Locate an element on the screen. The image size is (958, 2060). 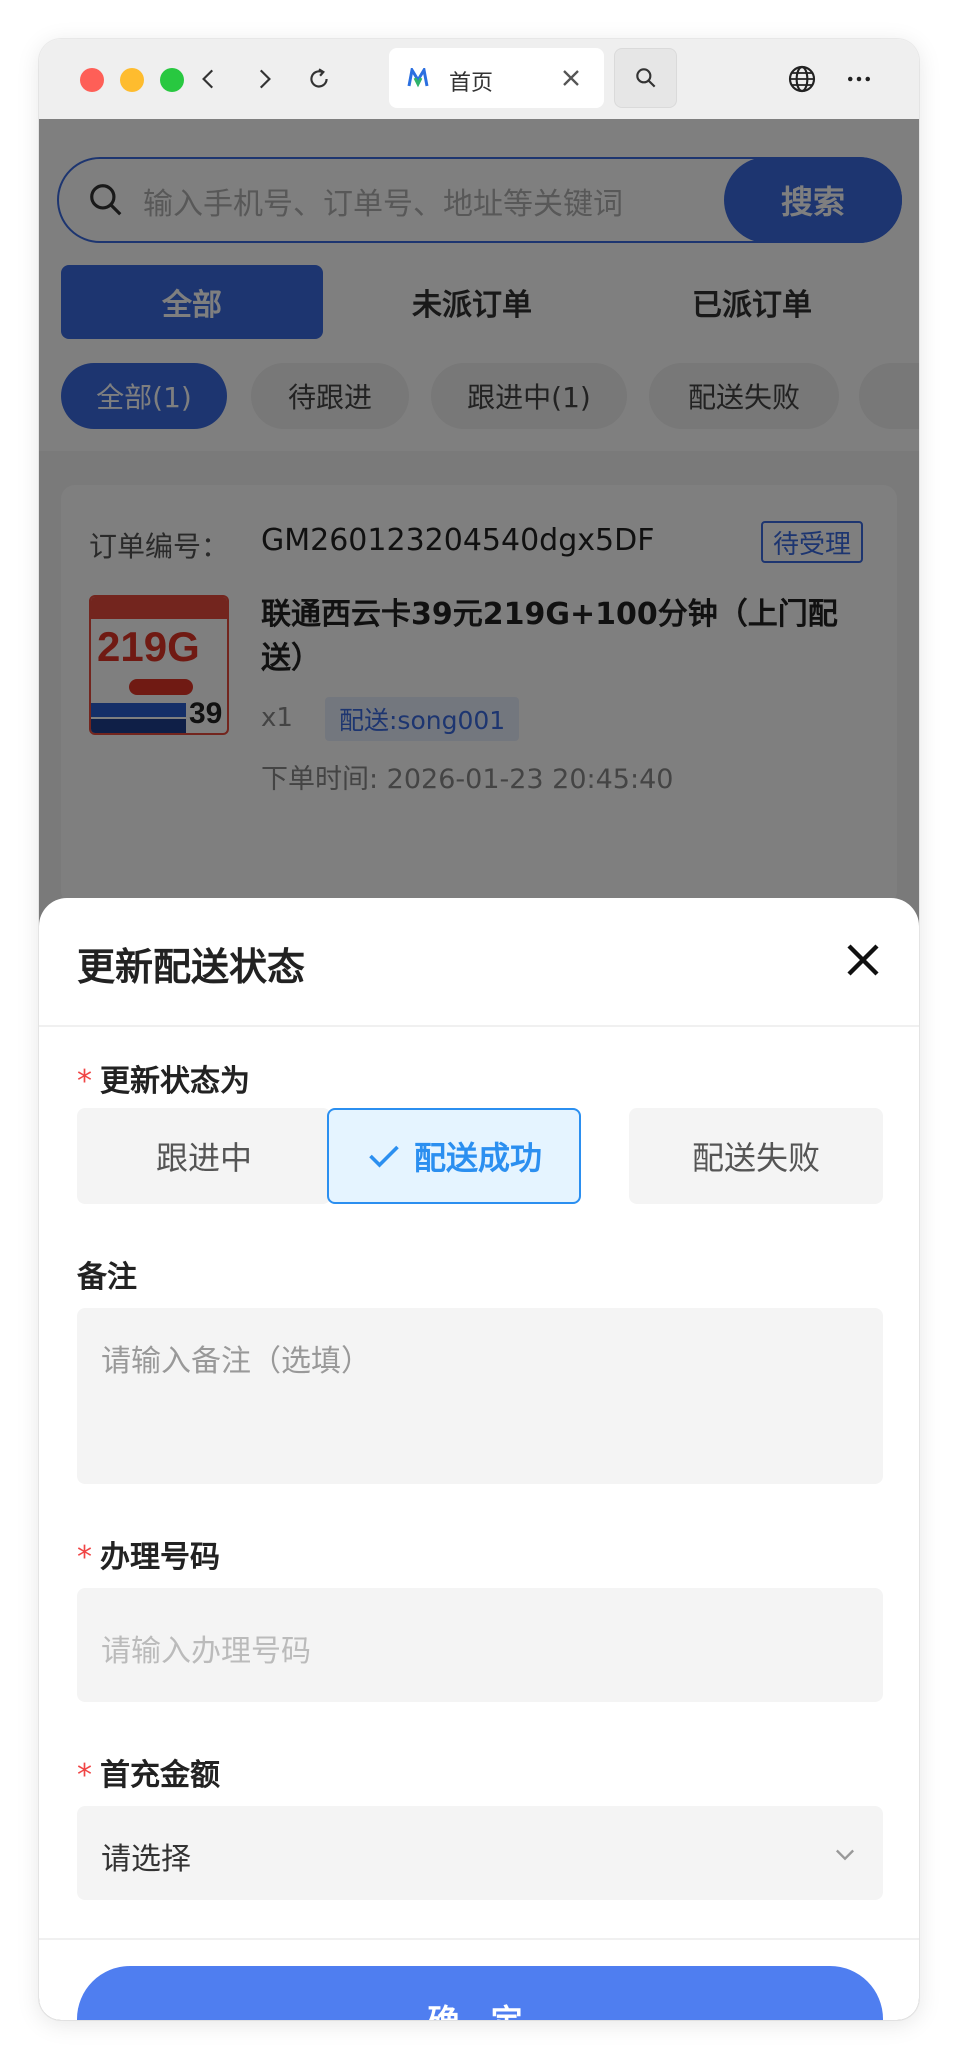
sheet-title: 更新配送状态 is located at coordinates (191, 967).